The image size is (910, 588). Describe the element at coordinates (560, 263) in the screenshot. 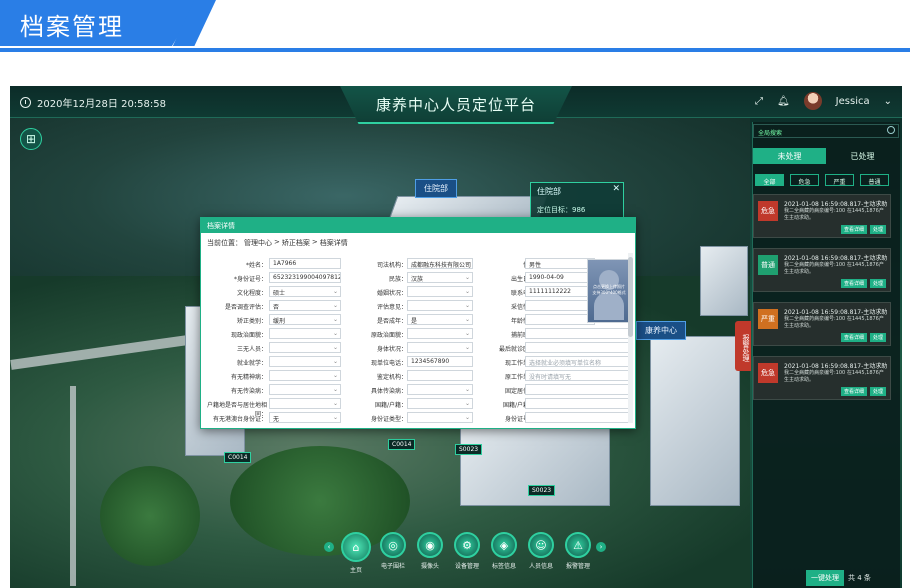

I see `select-field: 男性⌄` at that location.